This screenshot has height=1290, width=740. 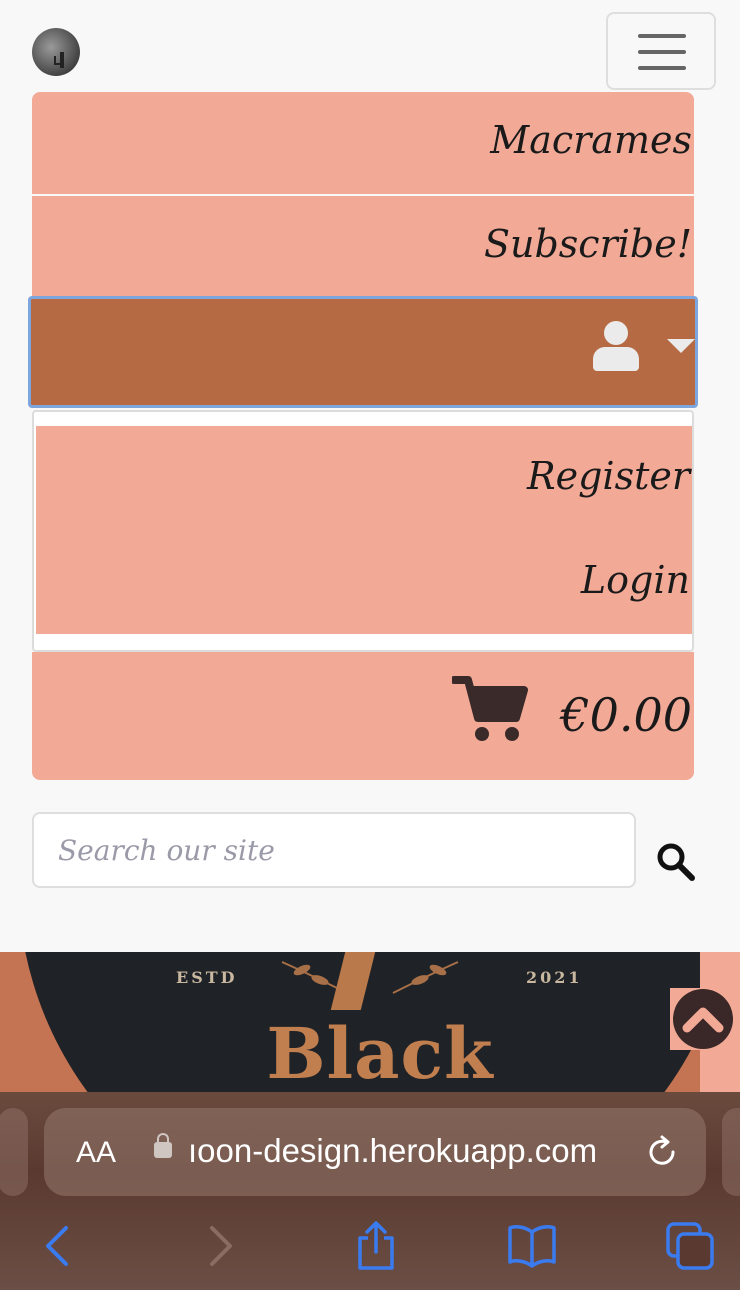 What do you see at coordinates (363, 143) in the screenshot?
I see `nav-item-macrames: Macrames` at bounding box center [363, 143].